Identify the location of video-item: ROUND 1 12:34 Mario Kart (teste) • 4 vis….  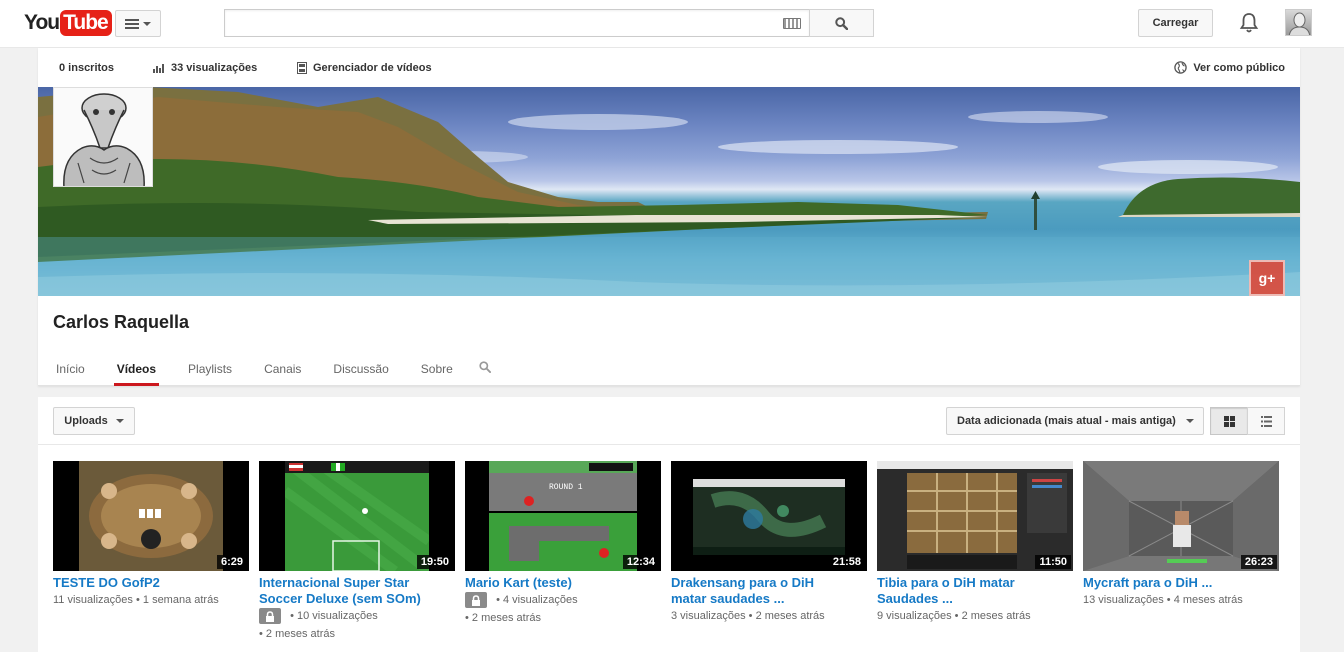
(563, 552).